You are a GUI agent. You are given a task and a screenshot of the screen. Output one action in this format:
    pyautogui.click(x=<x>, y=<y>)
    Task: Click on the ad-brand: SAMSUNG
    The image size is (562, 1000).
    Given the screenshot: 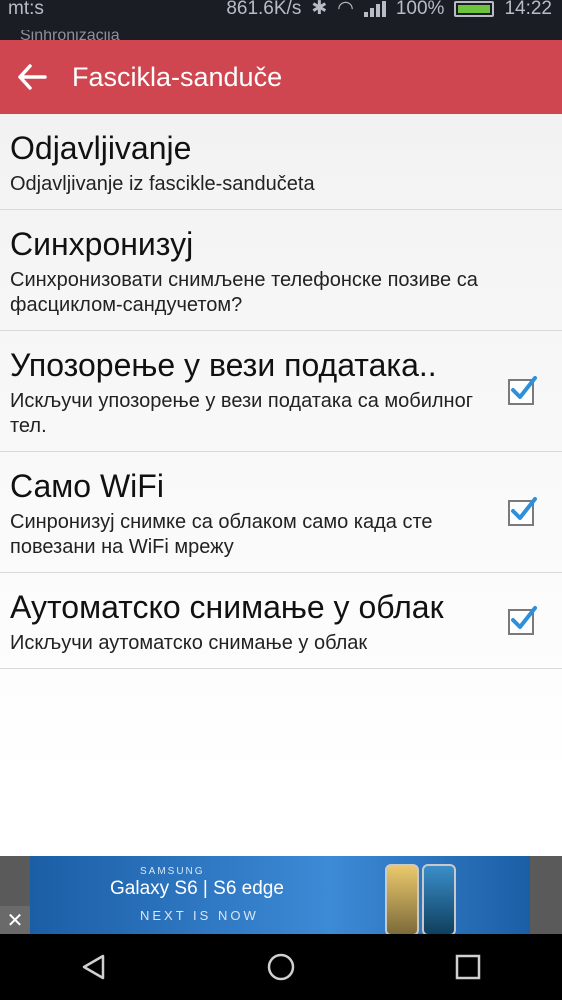 What is the action you would take?
    pyautogui.click(x=172, y=871)
    